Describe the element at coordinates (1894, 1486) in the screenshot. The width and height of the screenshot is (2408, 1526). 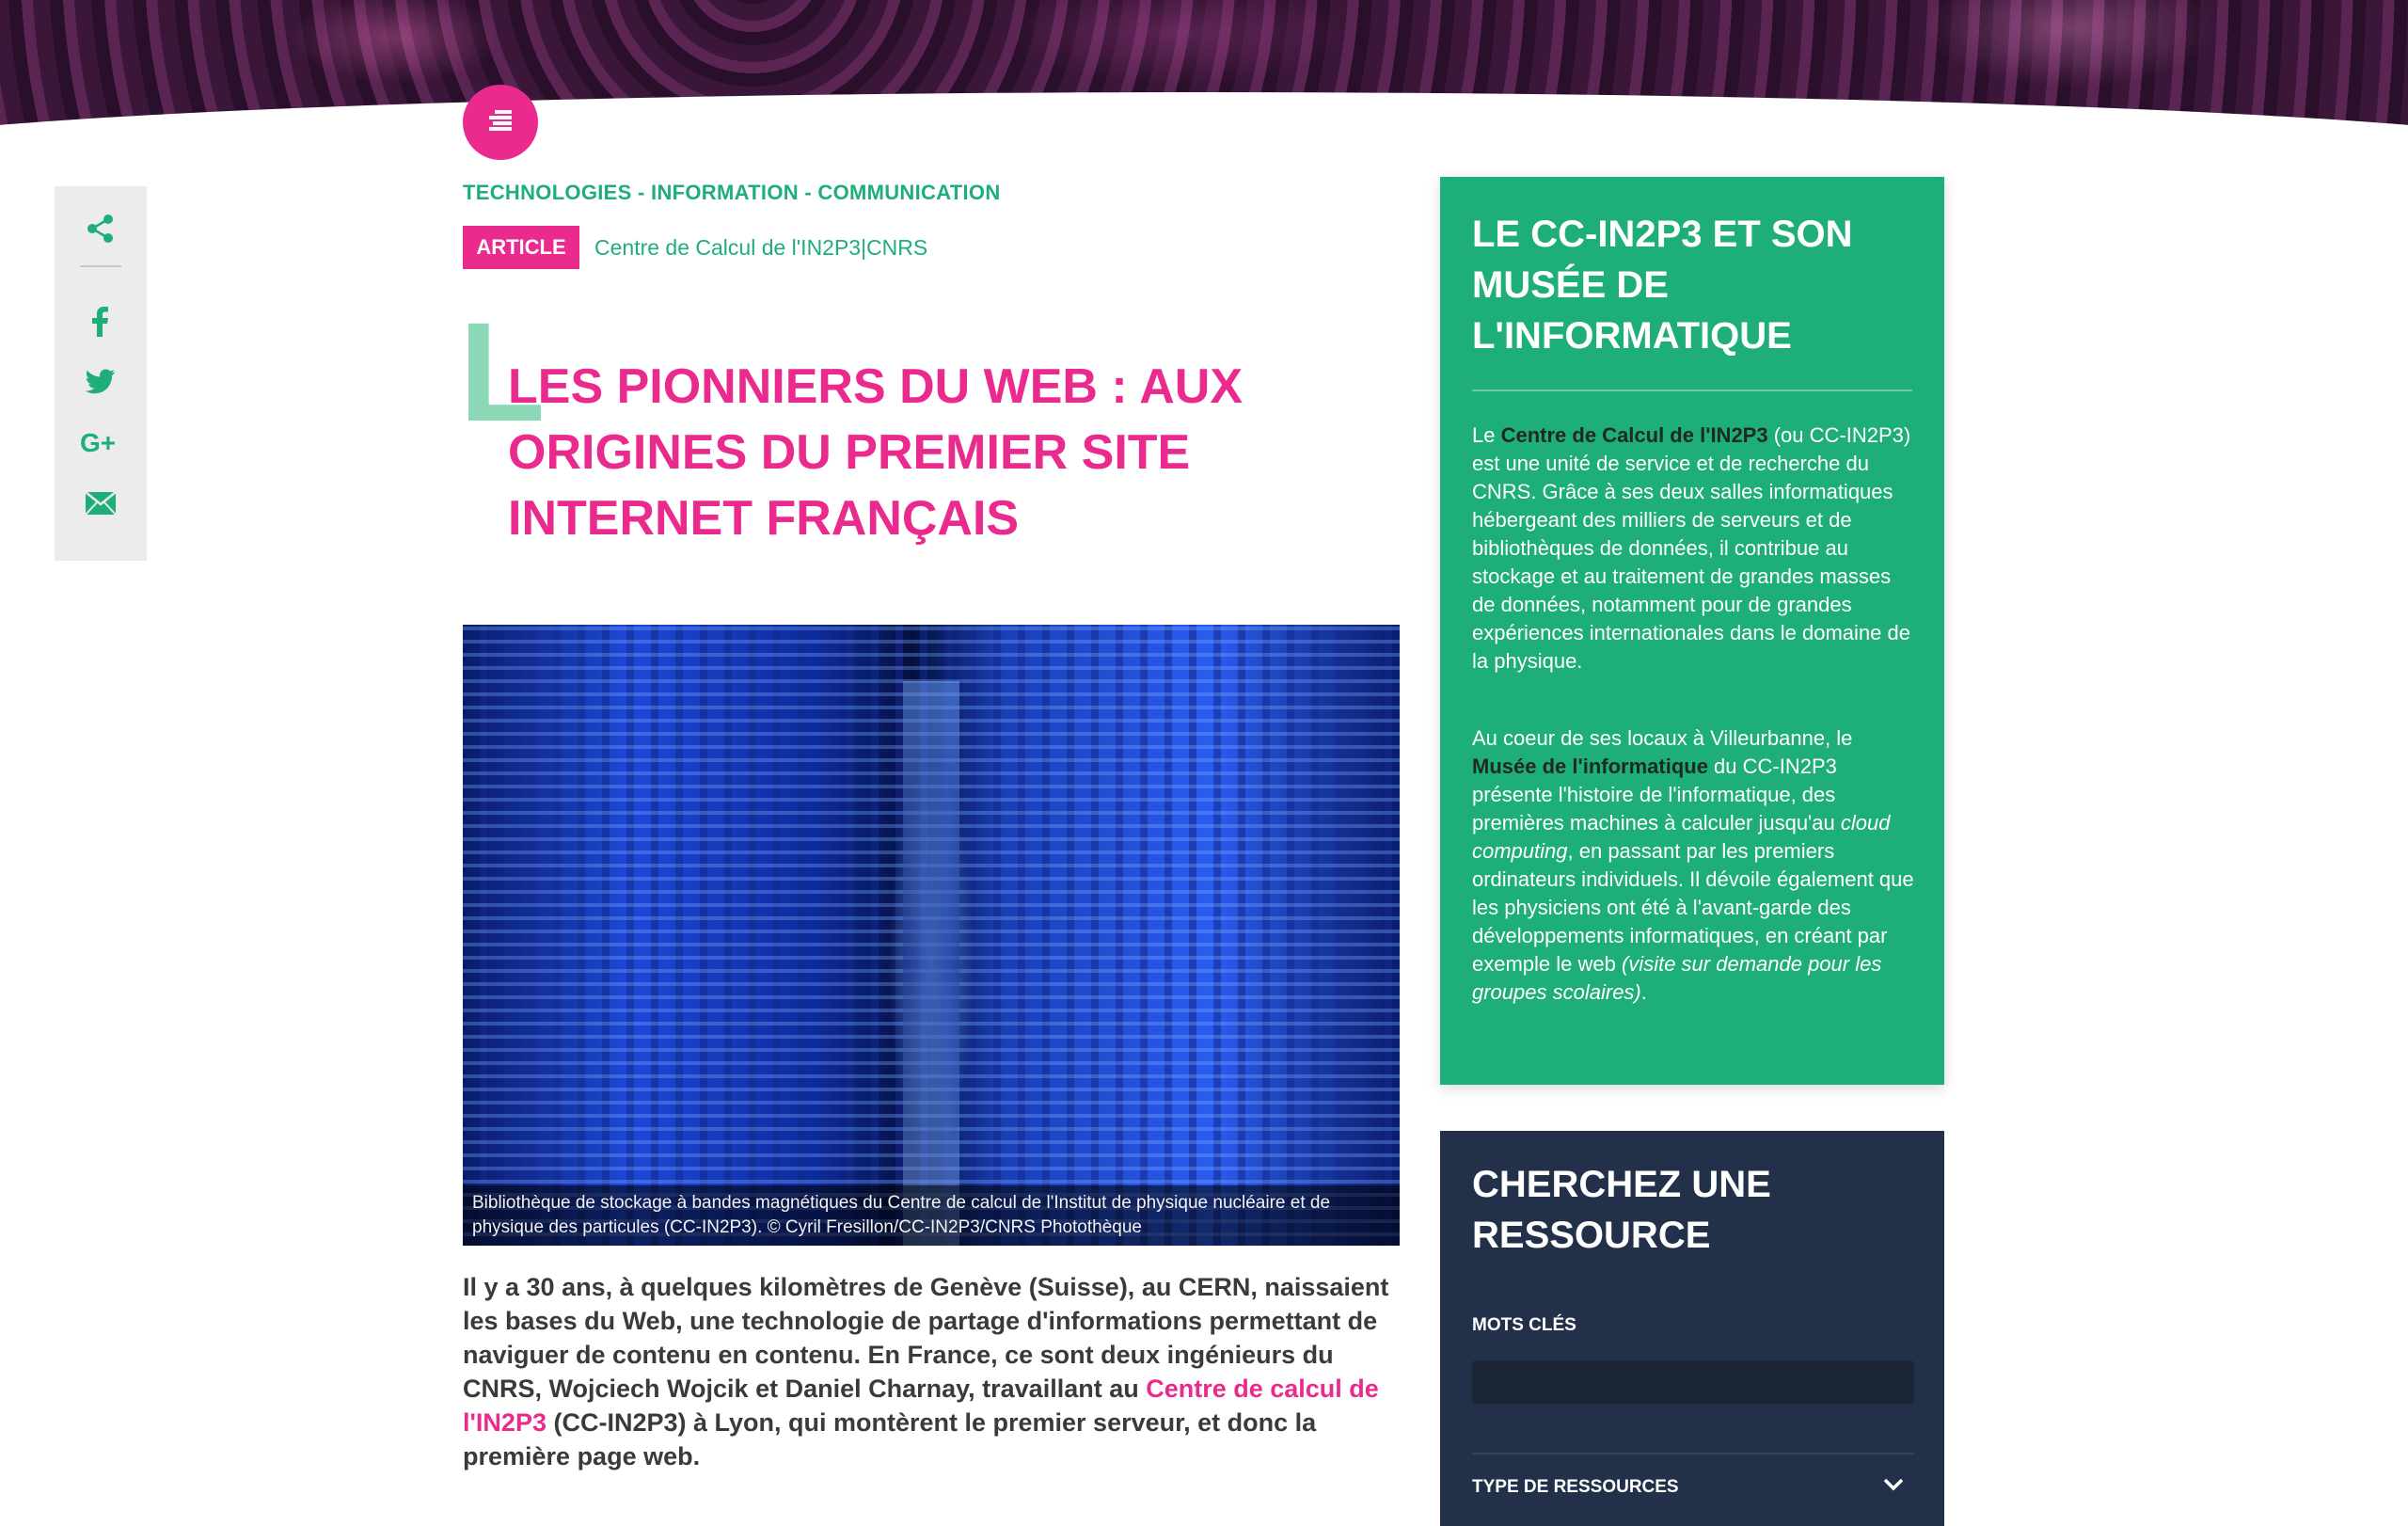
I see `chevron-down-icon` at that location.